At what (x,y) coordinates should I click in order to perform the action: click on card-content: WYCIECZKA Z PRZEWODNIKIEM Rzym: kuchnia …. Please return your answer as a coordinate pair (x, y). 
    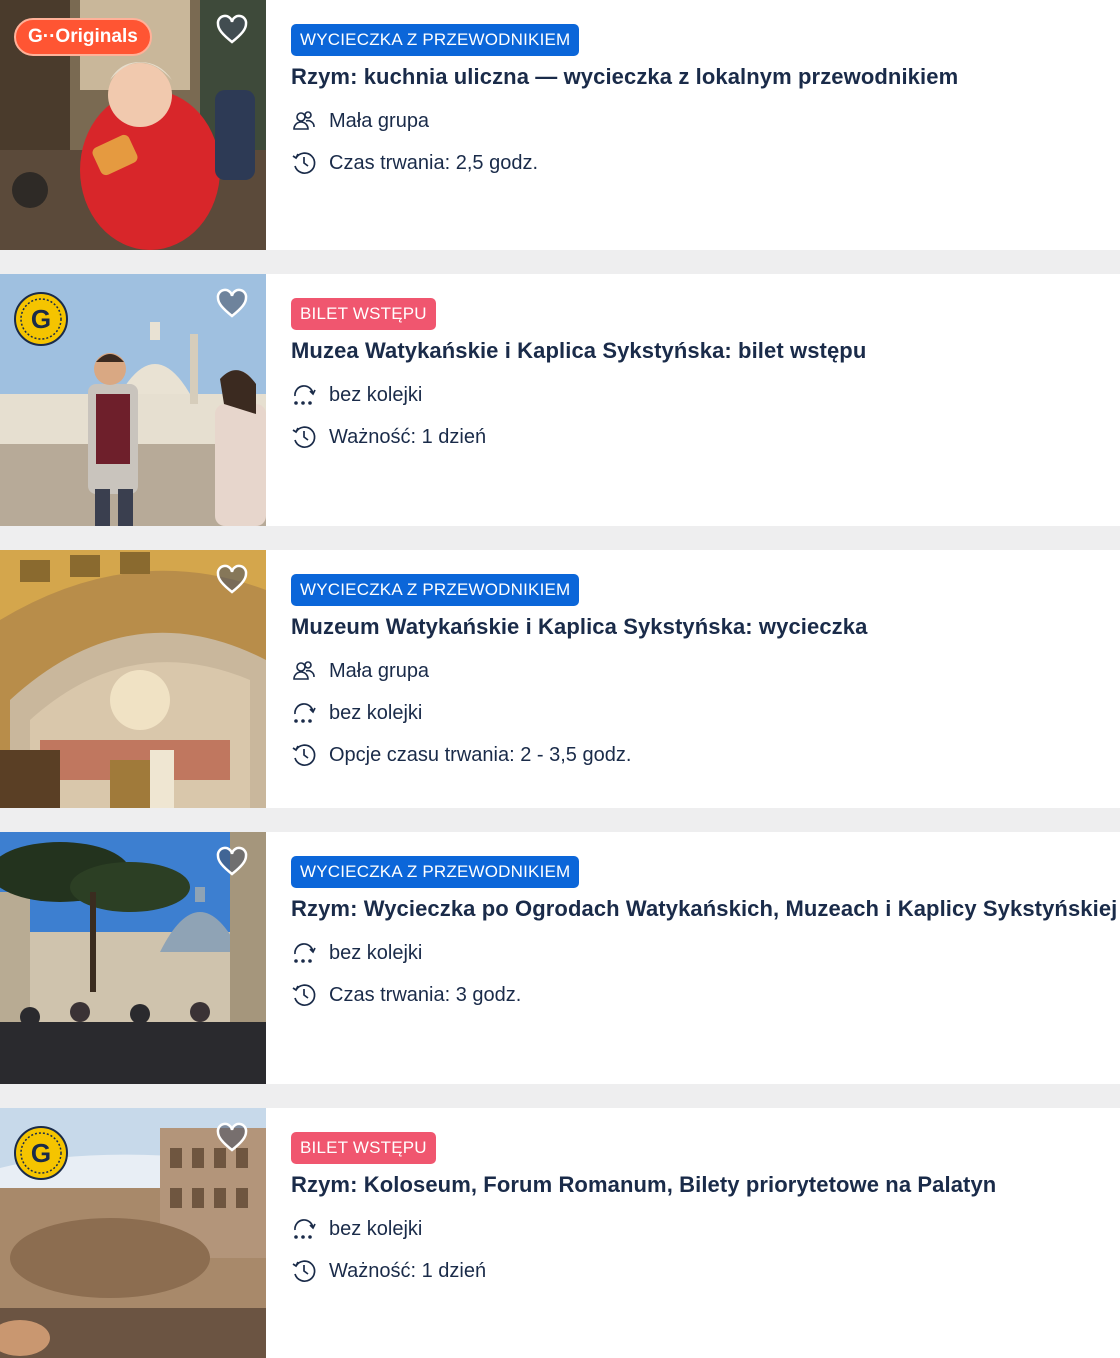
    Looking at the image, I should click on (693, 125).